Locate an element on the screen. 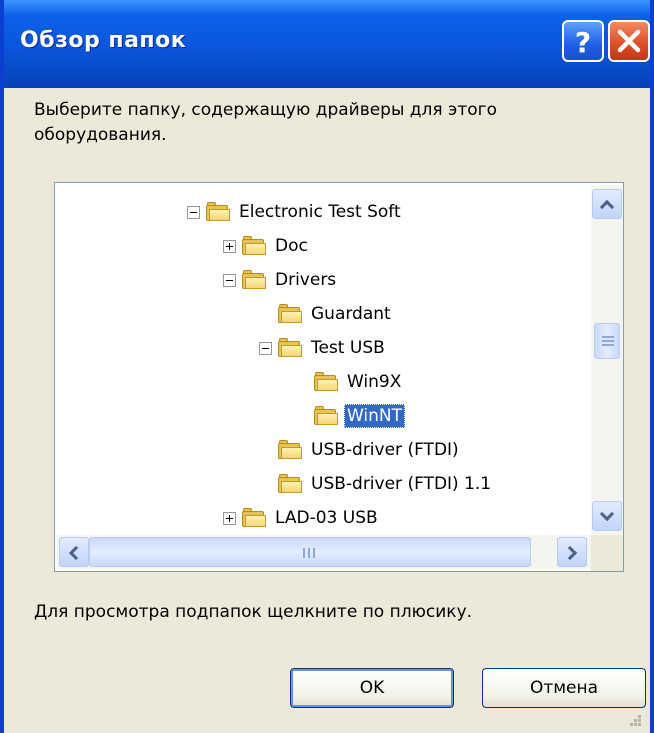  tree-item: Guardant is located at coordinates (336, 314).